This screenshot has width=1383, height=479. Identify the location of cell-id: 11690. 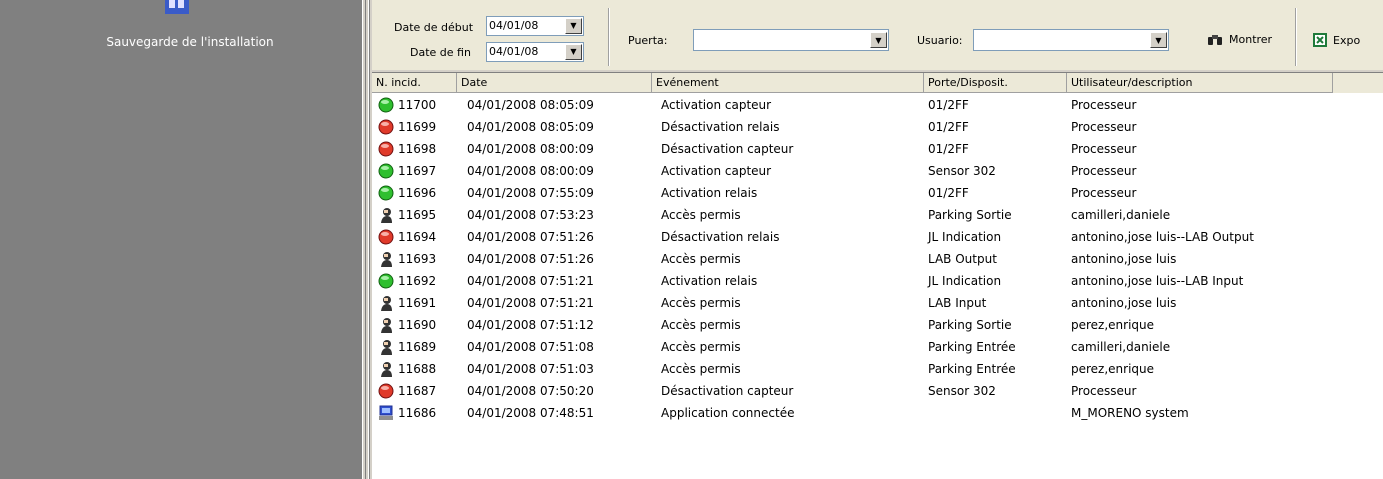
(417, 325).